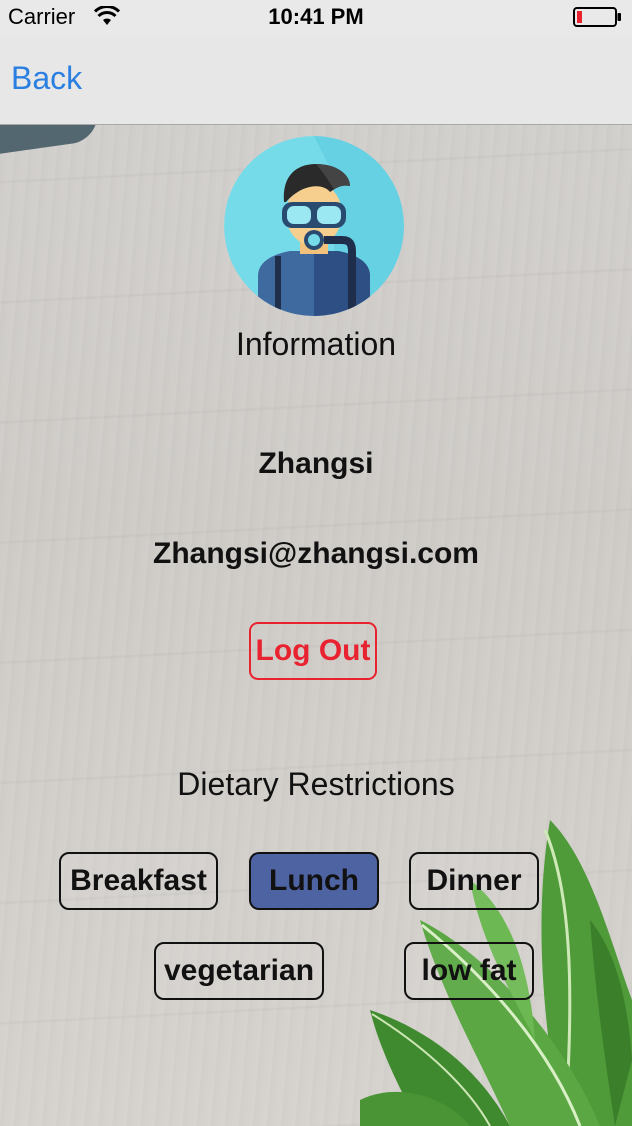 This screenshot has width=632, height=1126. What do you see at coordinates (316, 80) in the screenshot?
I see `navigation-bar: Back` at bounding box center [316, 80].